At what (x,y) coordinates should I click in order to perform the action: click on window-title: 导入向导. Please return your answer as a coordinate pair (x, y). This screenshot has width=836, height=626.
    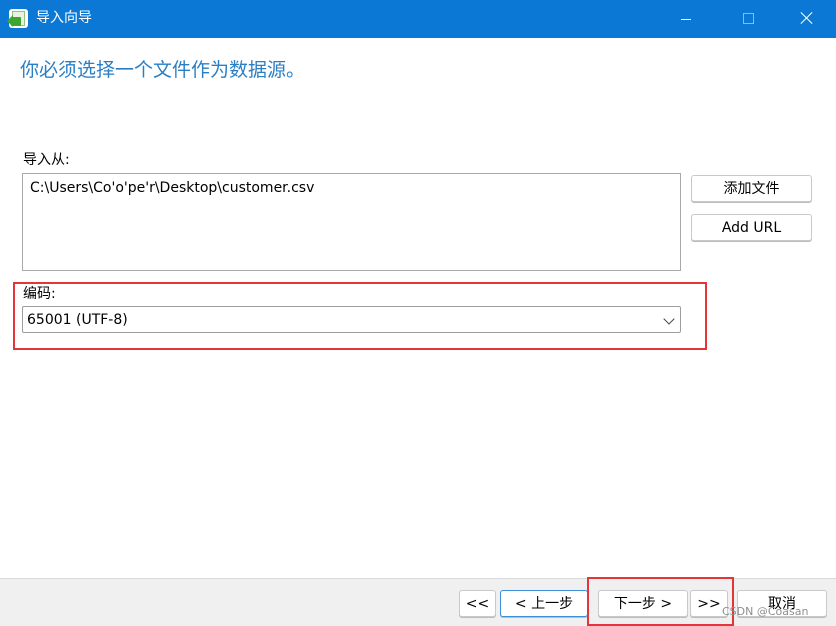
    Looking at the image, I should click on (64, 18).